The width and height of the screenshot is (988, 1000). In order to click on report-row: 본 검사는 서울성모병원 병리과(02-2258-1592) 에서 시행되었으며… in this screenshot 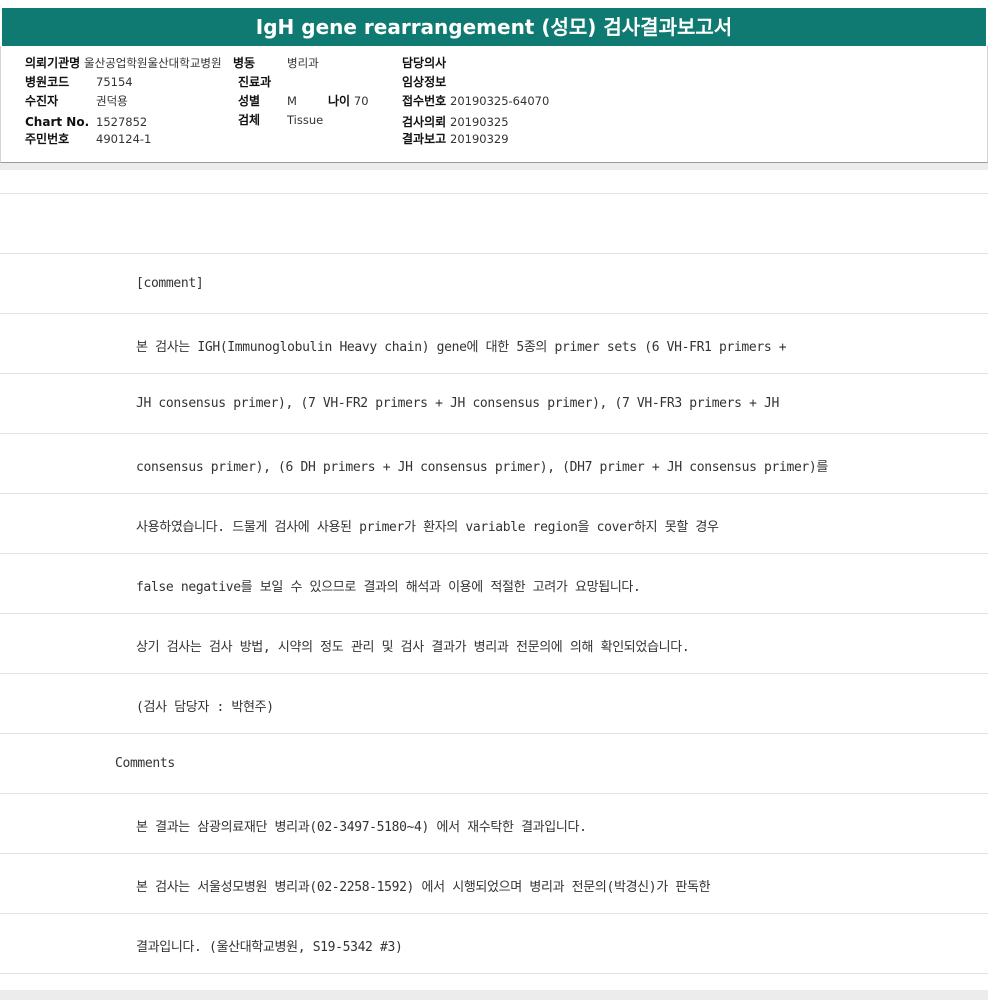, I will do `click(494, 884)`.